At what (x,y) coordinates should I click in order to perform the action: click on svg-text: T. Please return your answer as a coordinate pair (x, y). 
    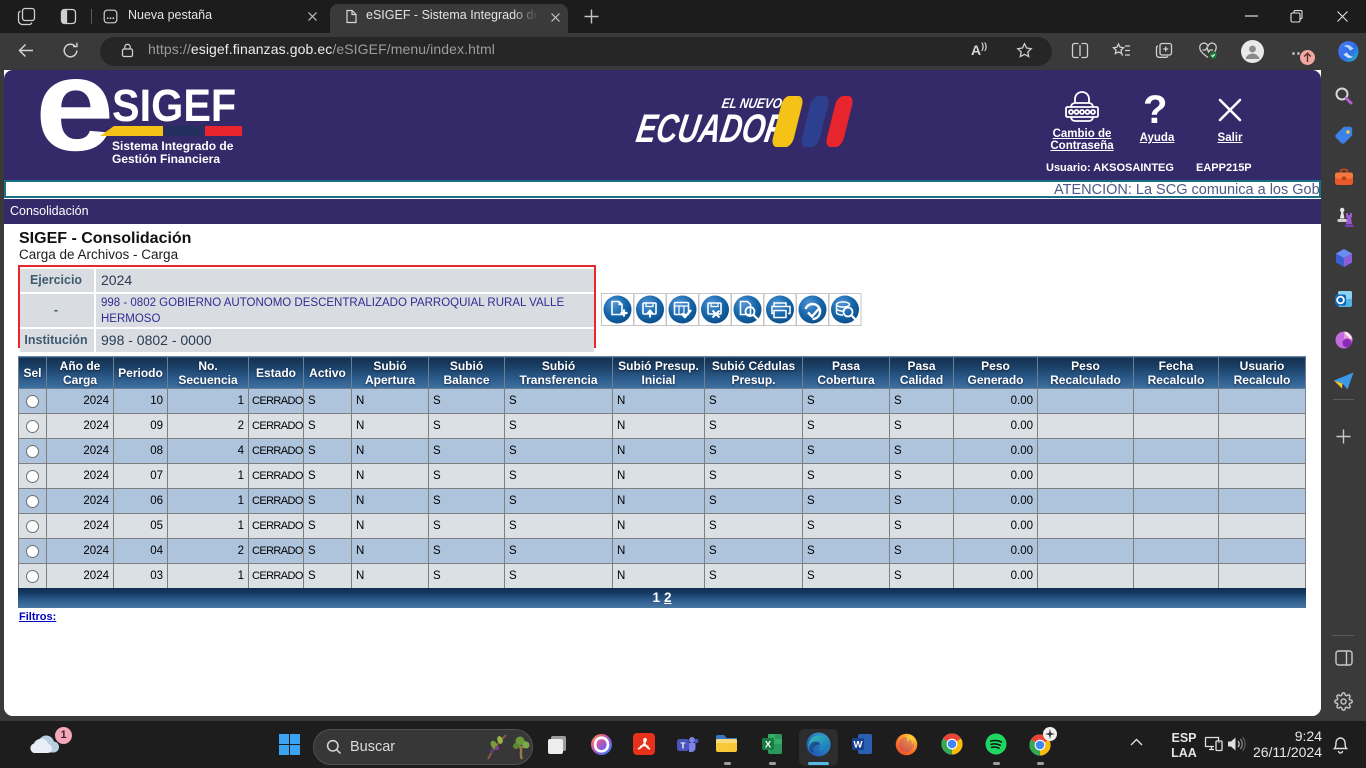
    Looking at the image, I should click on (683, 746).